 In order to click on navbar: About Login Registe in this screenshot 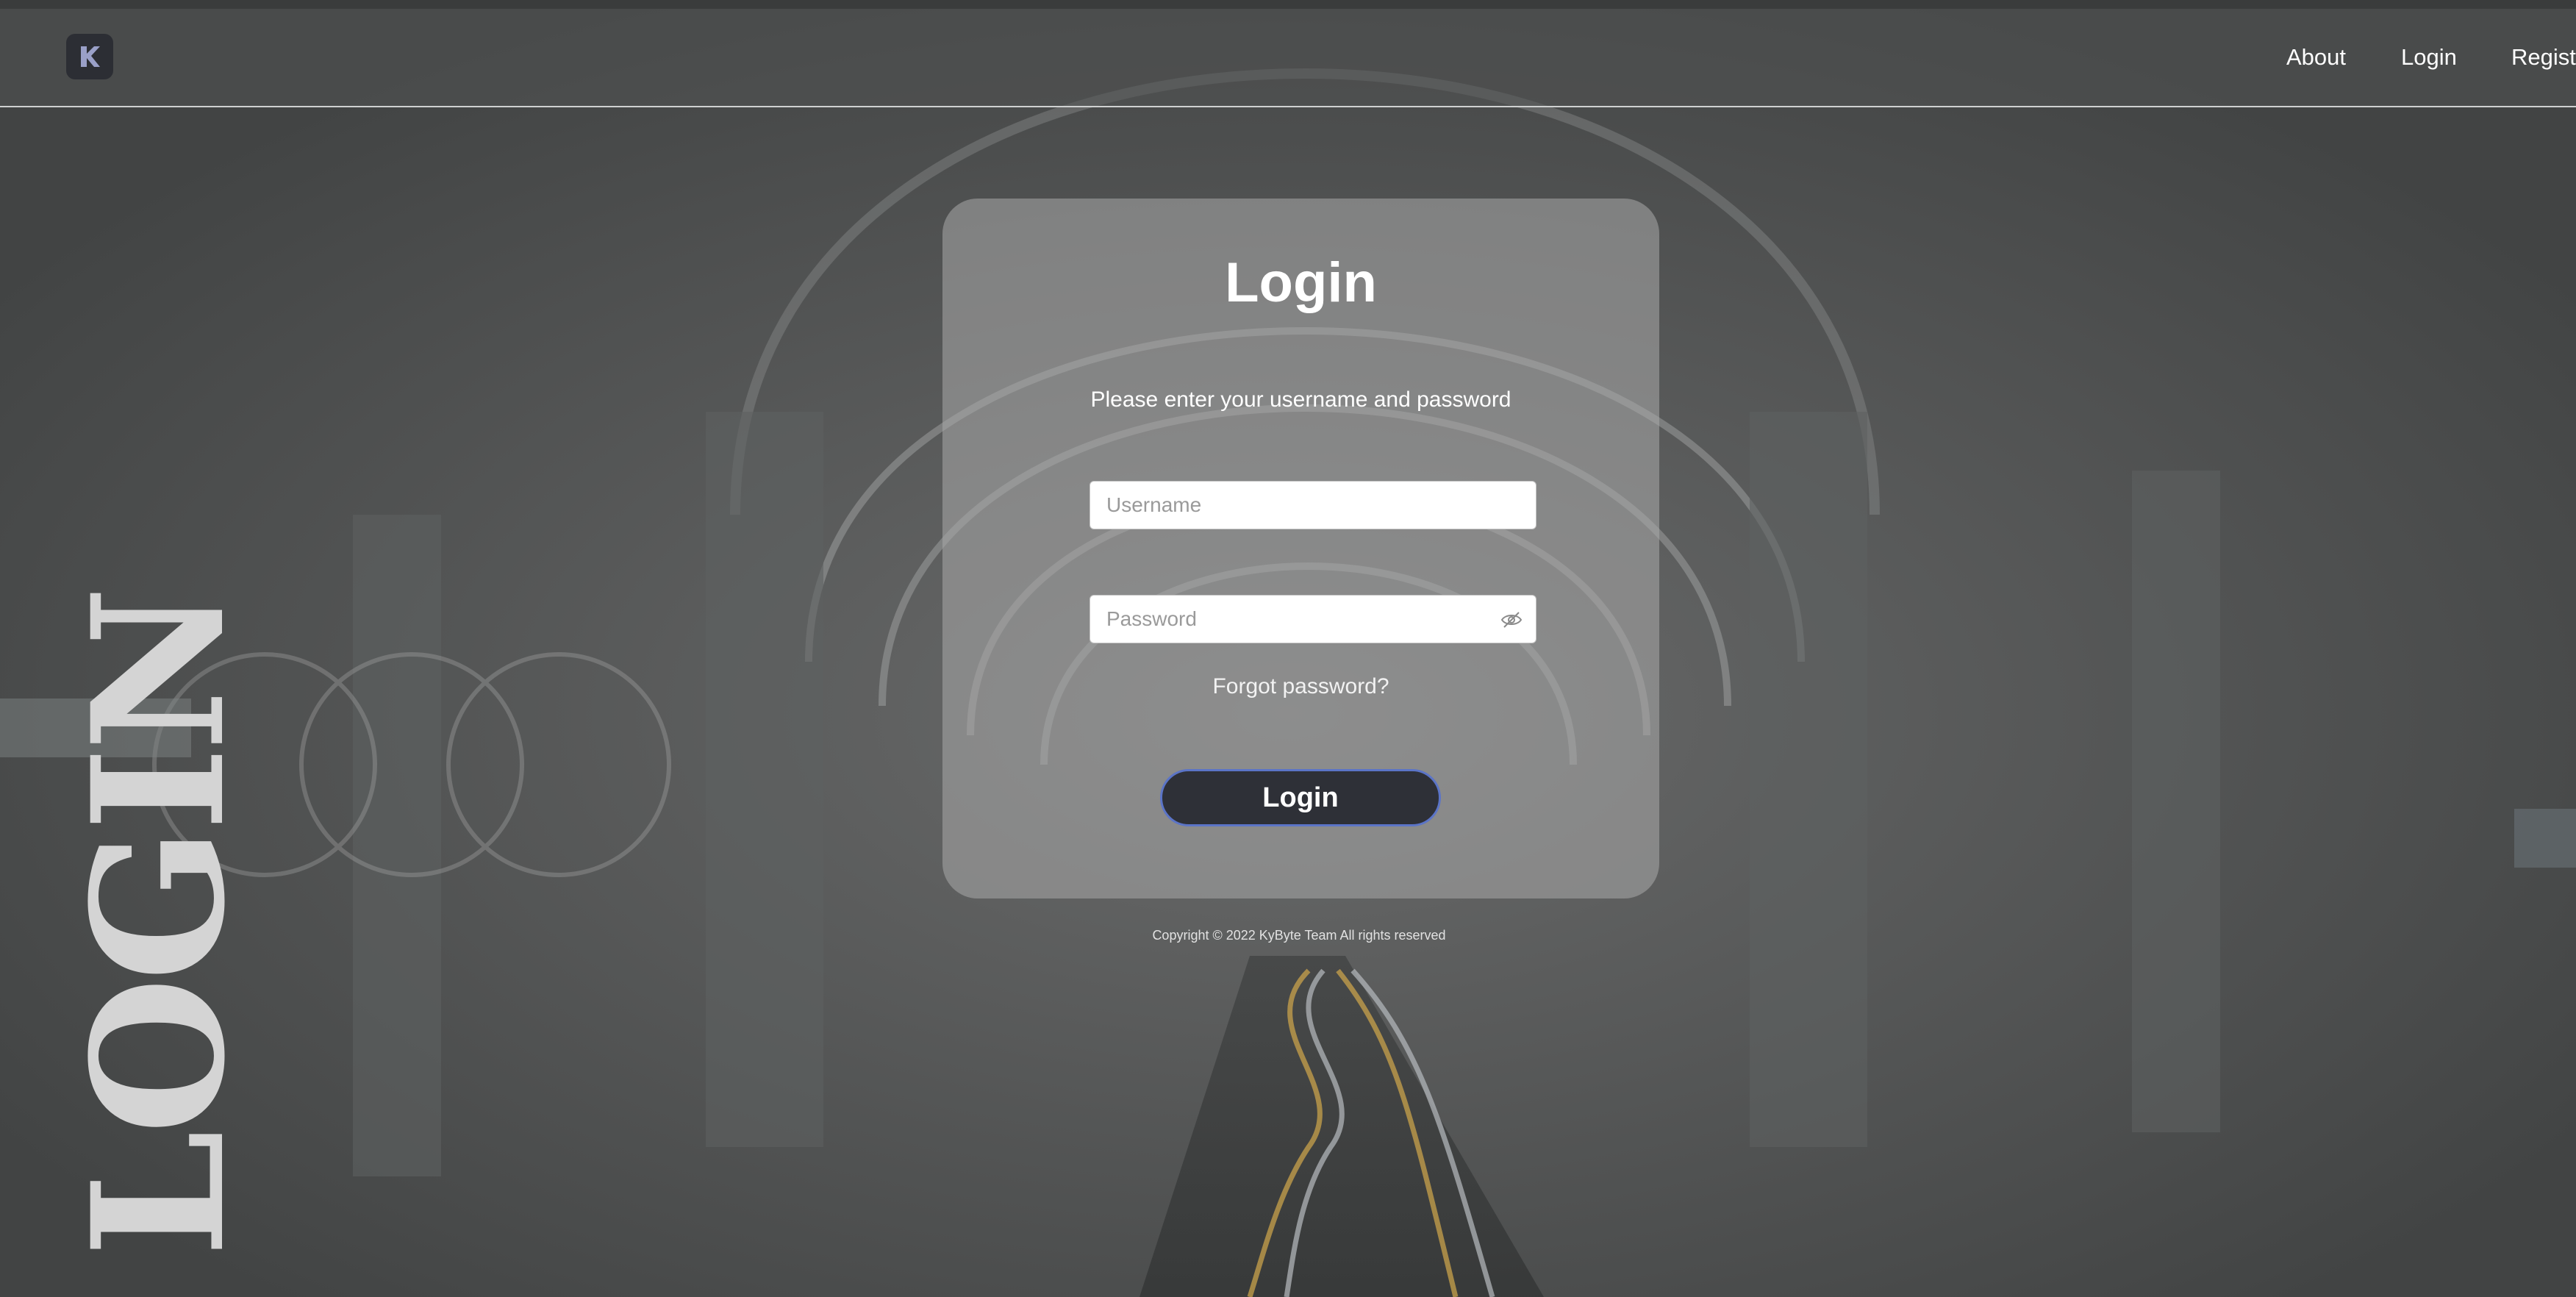, I will do `click(1288, 58)`.